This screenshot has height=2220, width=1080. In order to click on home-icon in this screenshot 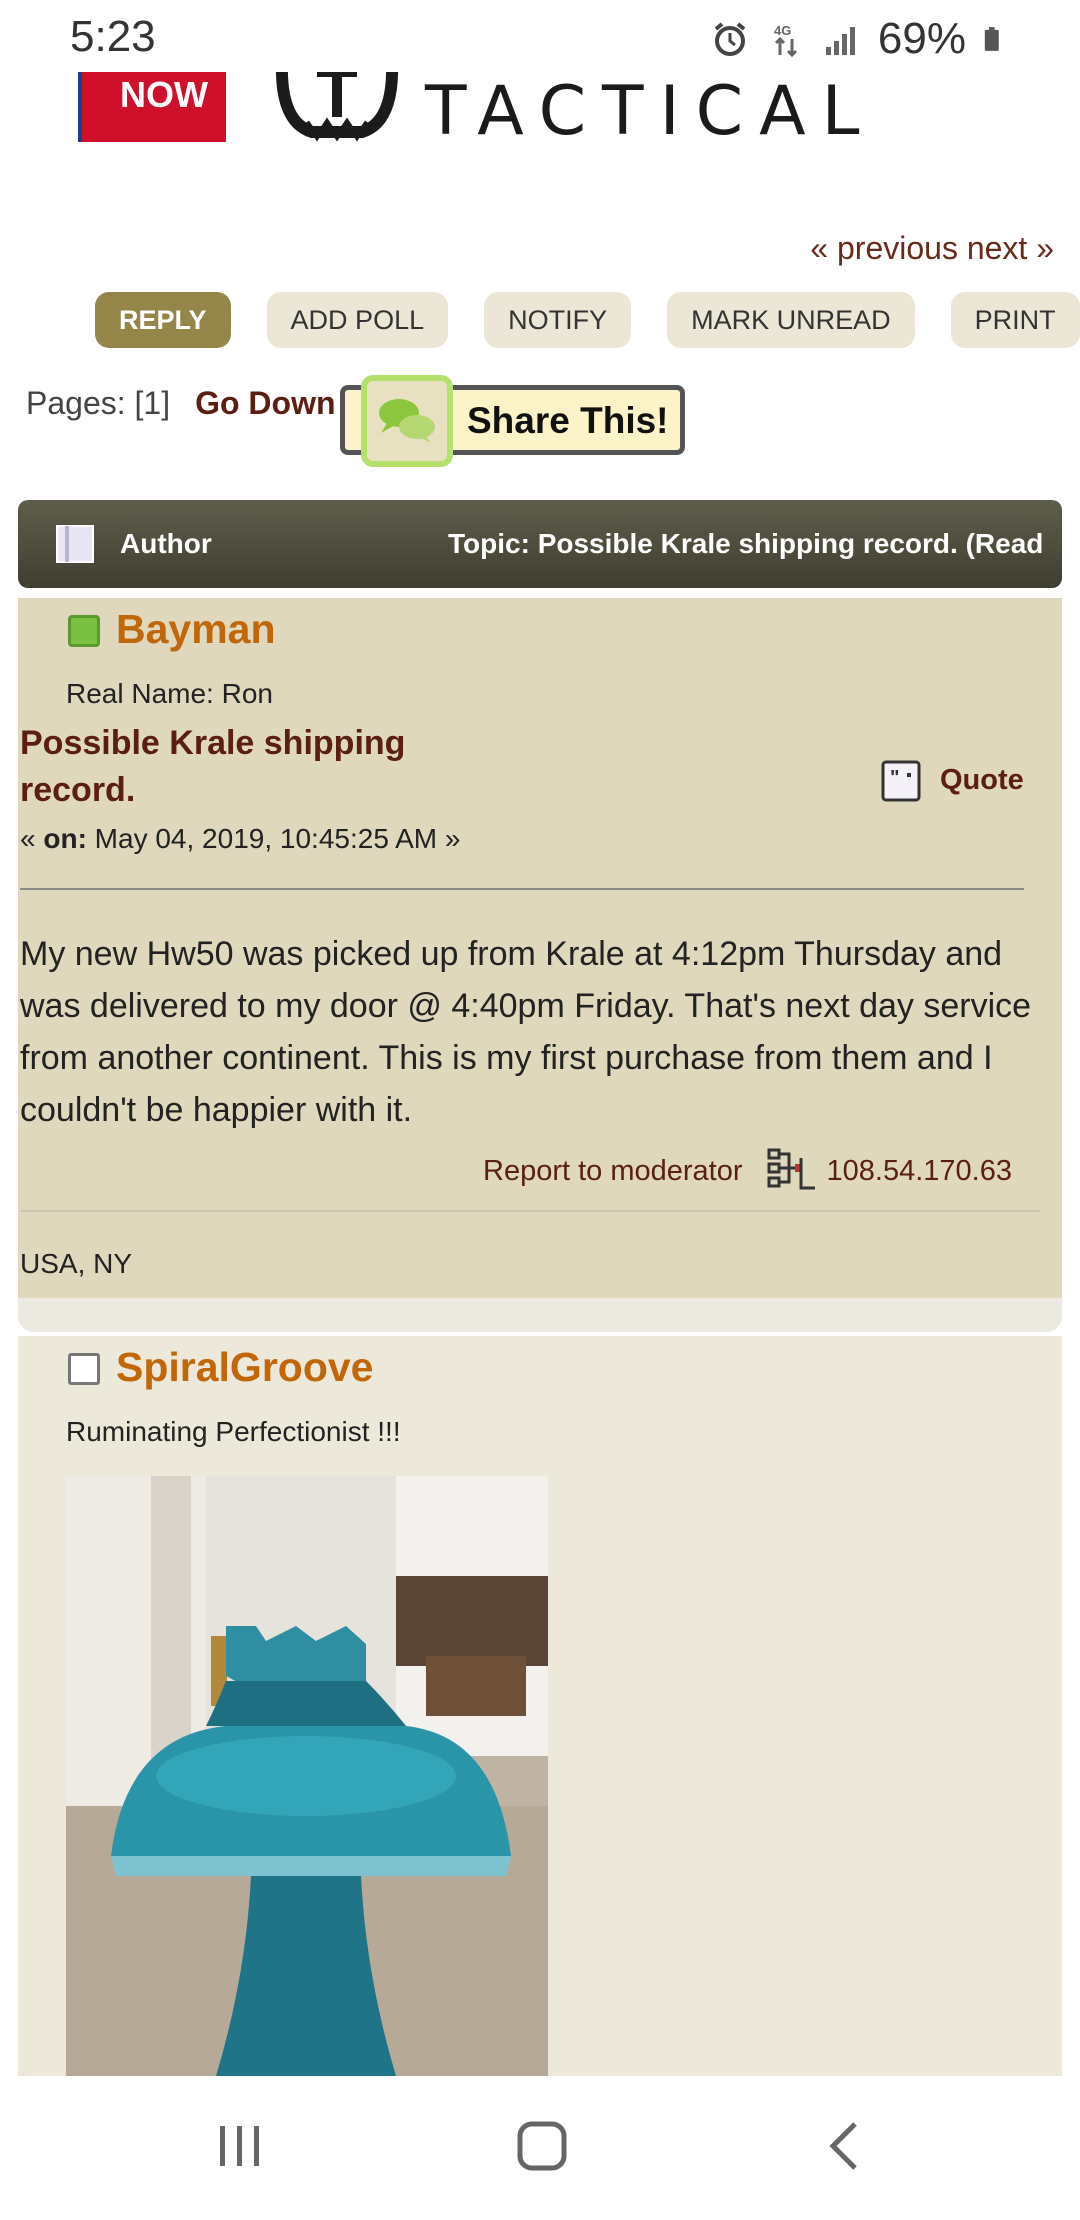, I will do `click(542, 2146)`.